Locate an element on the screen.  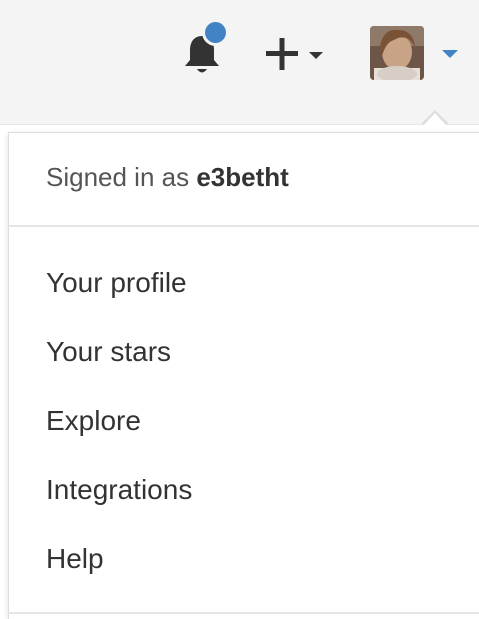
create-new-button is located at coordinates (297, 54).